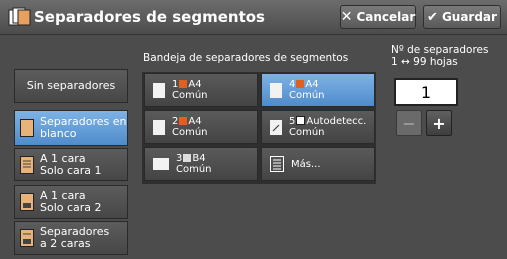 This screenshot has width=507, height=259. Describe the element at coordinates (424, 62) in the screenshot. I see `counter-range: 1 ↔ 99 hojas` at that location.